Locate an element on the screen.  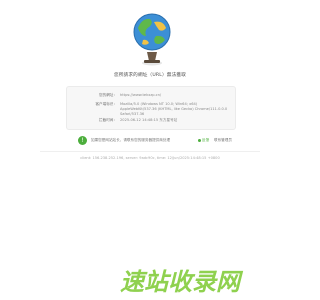
feedback-button: 反馈 is located at coordinates (203, 140).